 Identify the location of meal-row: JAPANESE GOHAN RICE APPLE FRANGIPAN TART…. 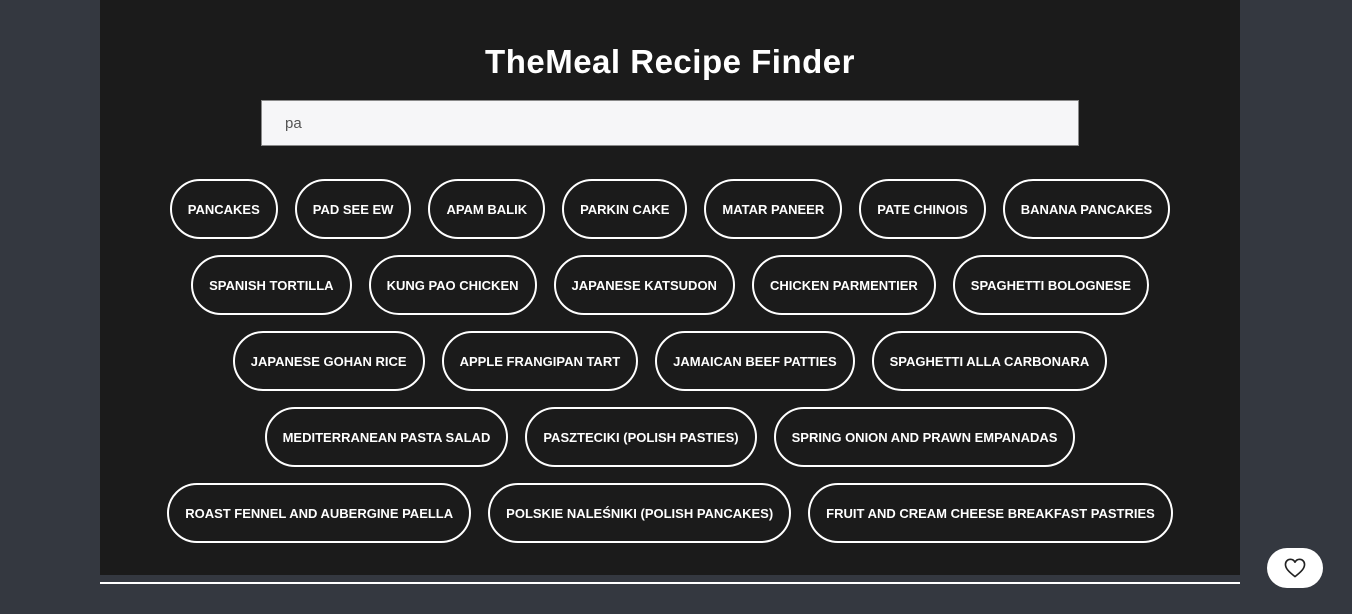
(670, 361).